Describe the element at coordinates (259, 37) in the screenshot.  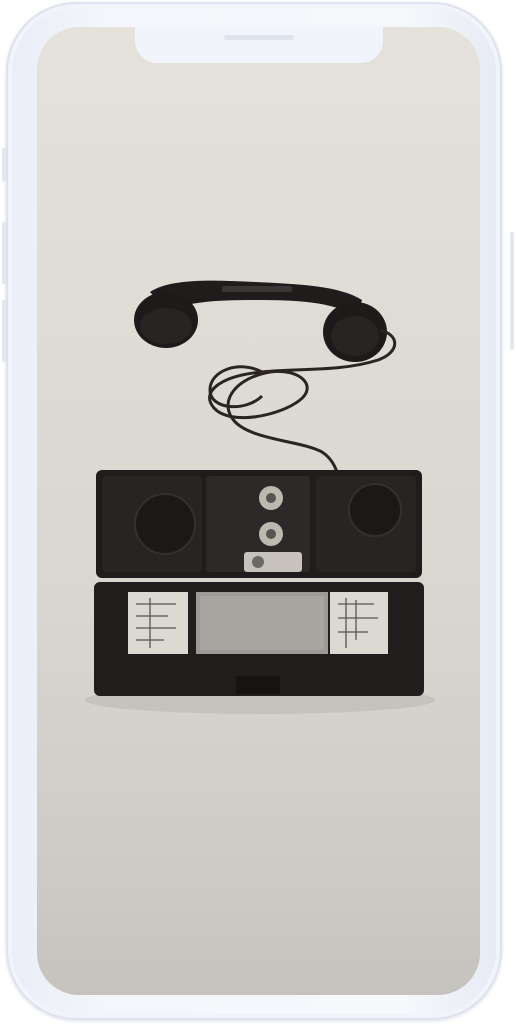
I see `earpiece-speaker` at that location.